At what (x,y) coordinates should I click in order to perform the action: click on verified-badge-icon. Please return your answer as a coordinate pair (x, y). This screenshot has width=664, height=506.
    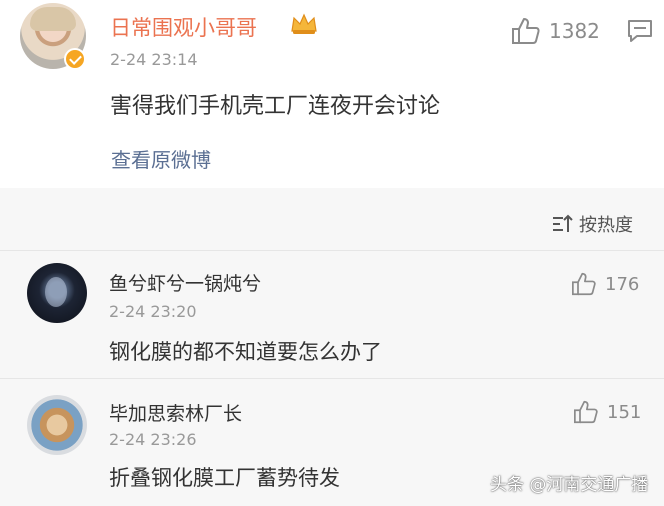
    Looking at the image, I should click on (75, 59).